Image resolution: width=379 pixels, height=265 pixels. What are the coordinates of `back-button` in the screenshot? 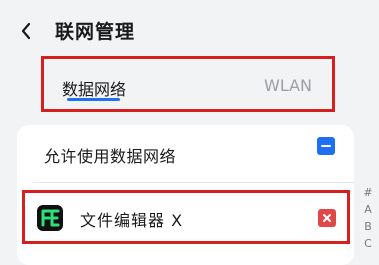 It's located at (26, 31).